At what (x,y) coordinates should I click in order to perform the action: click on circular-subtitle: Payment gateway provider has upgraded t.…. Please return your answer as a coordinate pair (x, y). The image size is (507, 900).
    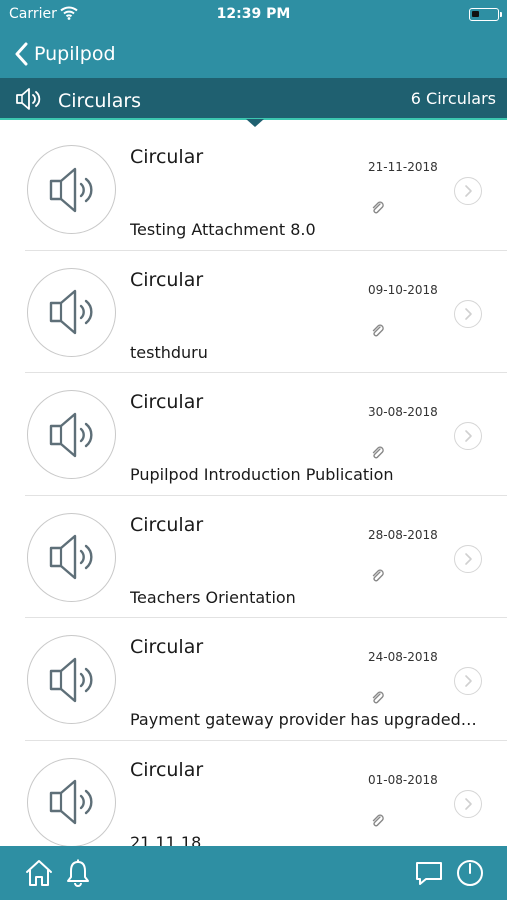
    Looking at the image, I should click on (305, 719).